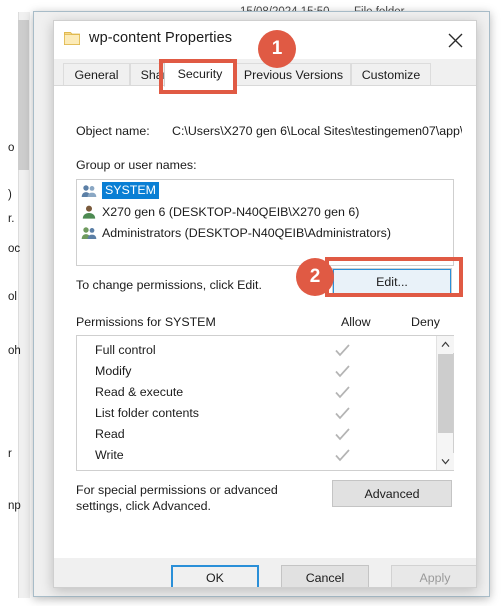 The height and width of the screenshot is (606, 501). Describe the element at coordinates (325, 576) in the screenshot. I see `cancel-button: Cancel` at that location.